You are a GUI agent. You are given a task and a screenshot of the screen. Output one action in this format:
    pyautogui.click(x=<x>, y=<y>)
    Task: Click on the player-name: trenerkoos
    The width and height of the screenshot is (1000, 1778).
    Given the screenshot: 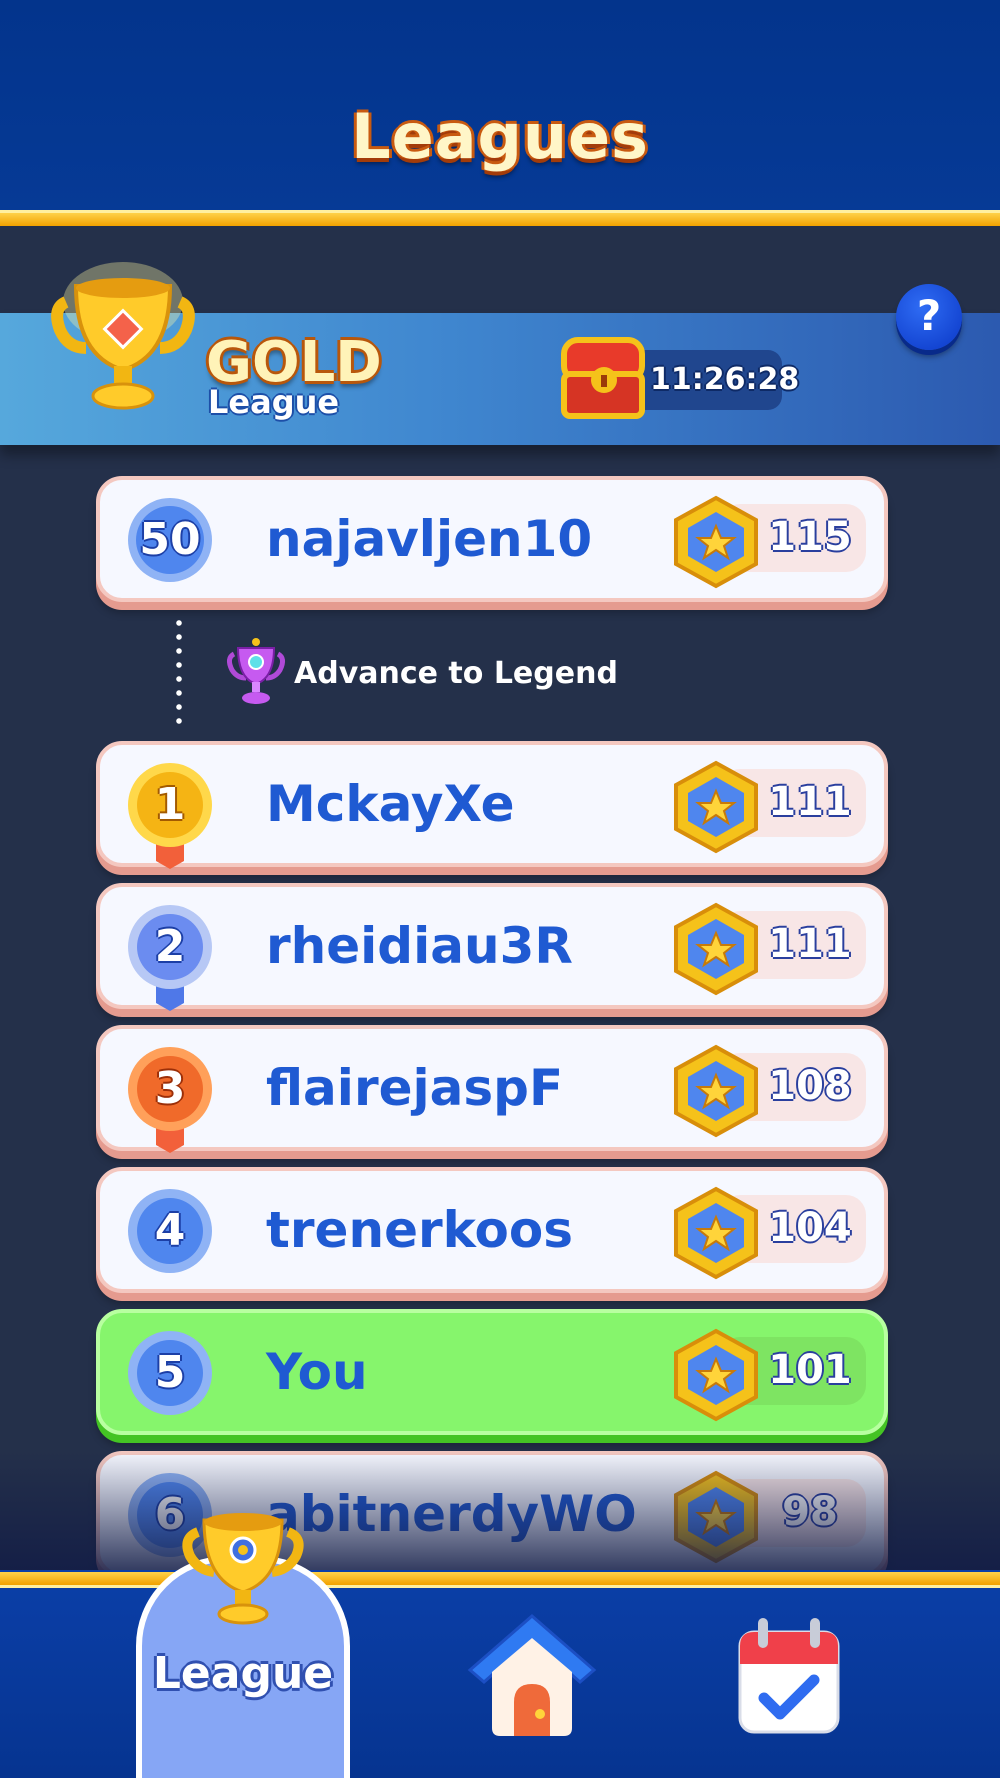 What is the action you would take?
    pyautogui.click(x=420, y=1230)
    